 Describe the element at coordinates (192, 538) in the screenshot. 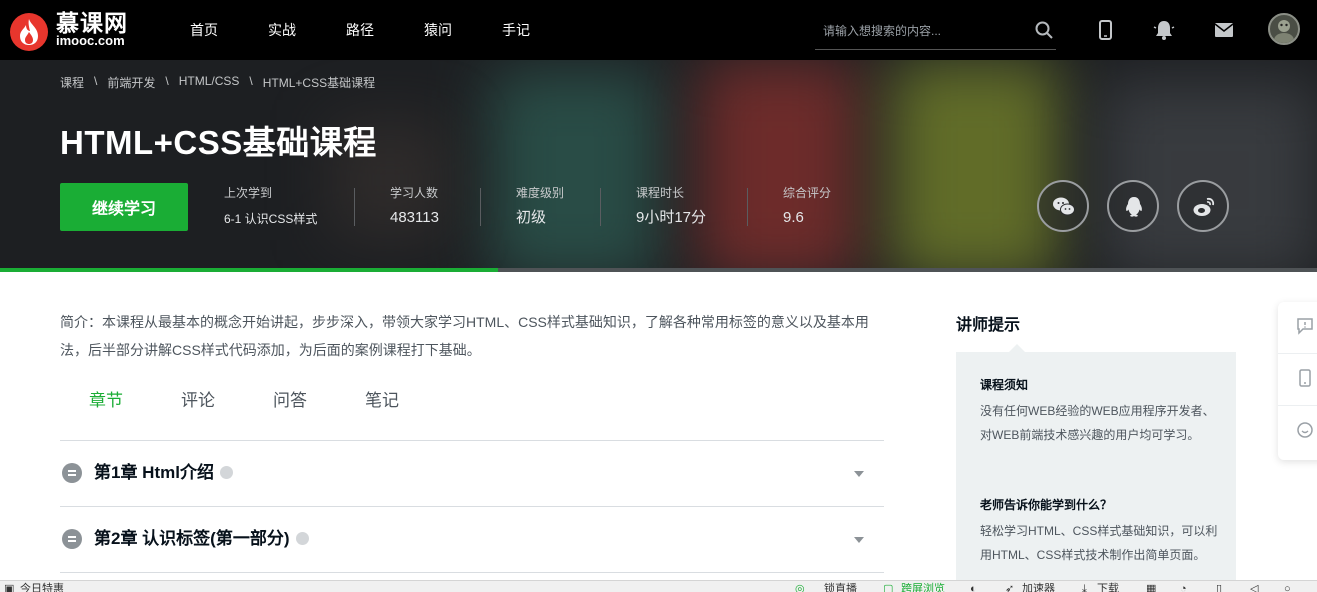

I see `chapter-title: 第2章 认识标签(第一部分)` at that location.